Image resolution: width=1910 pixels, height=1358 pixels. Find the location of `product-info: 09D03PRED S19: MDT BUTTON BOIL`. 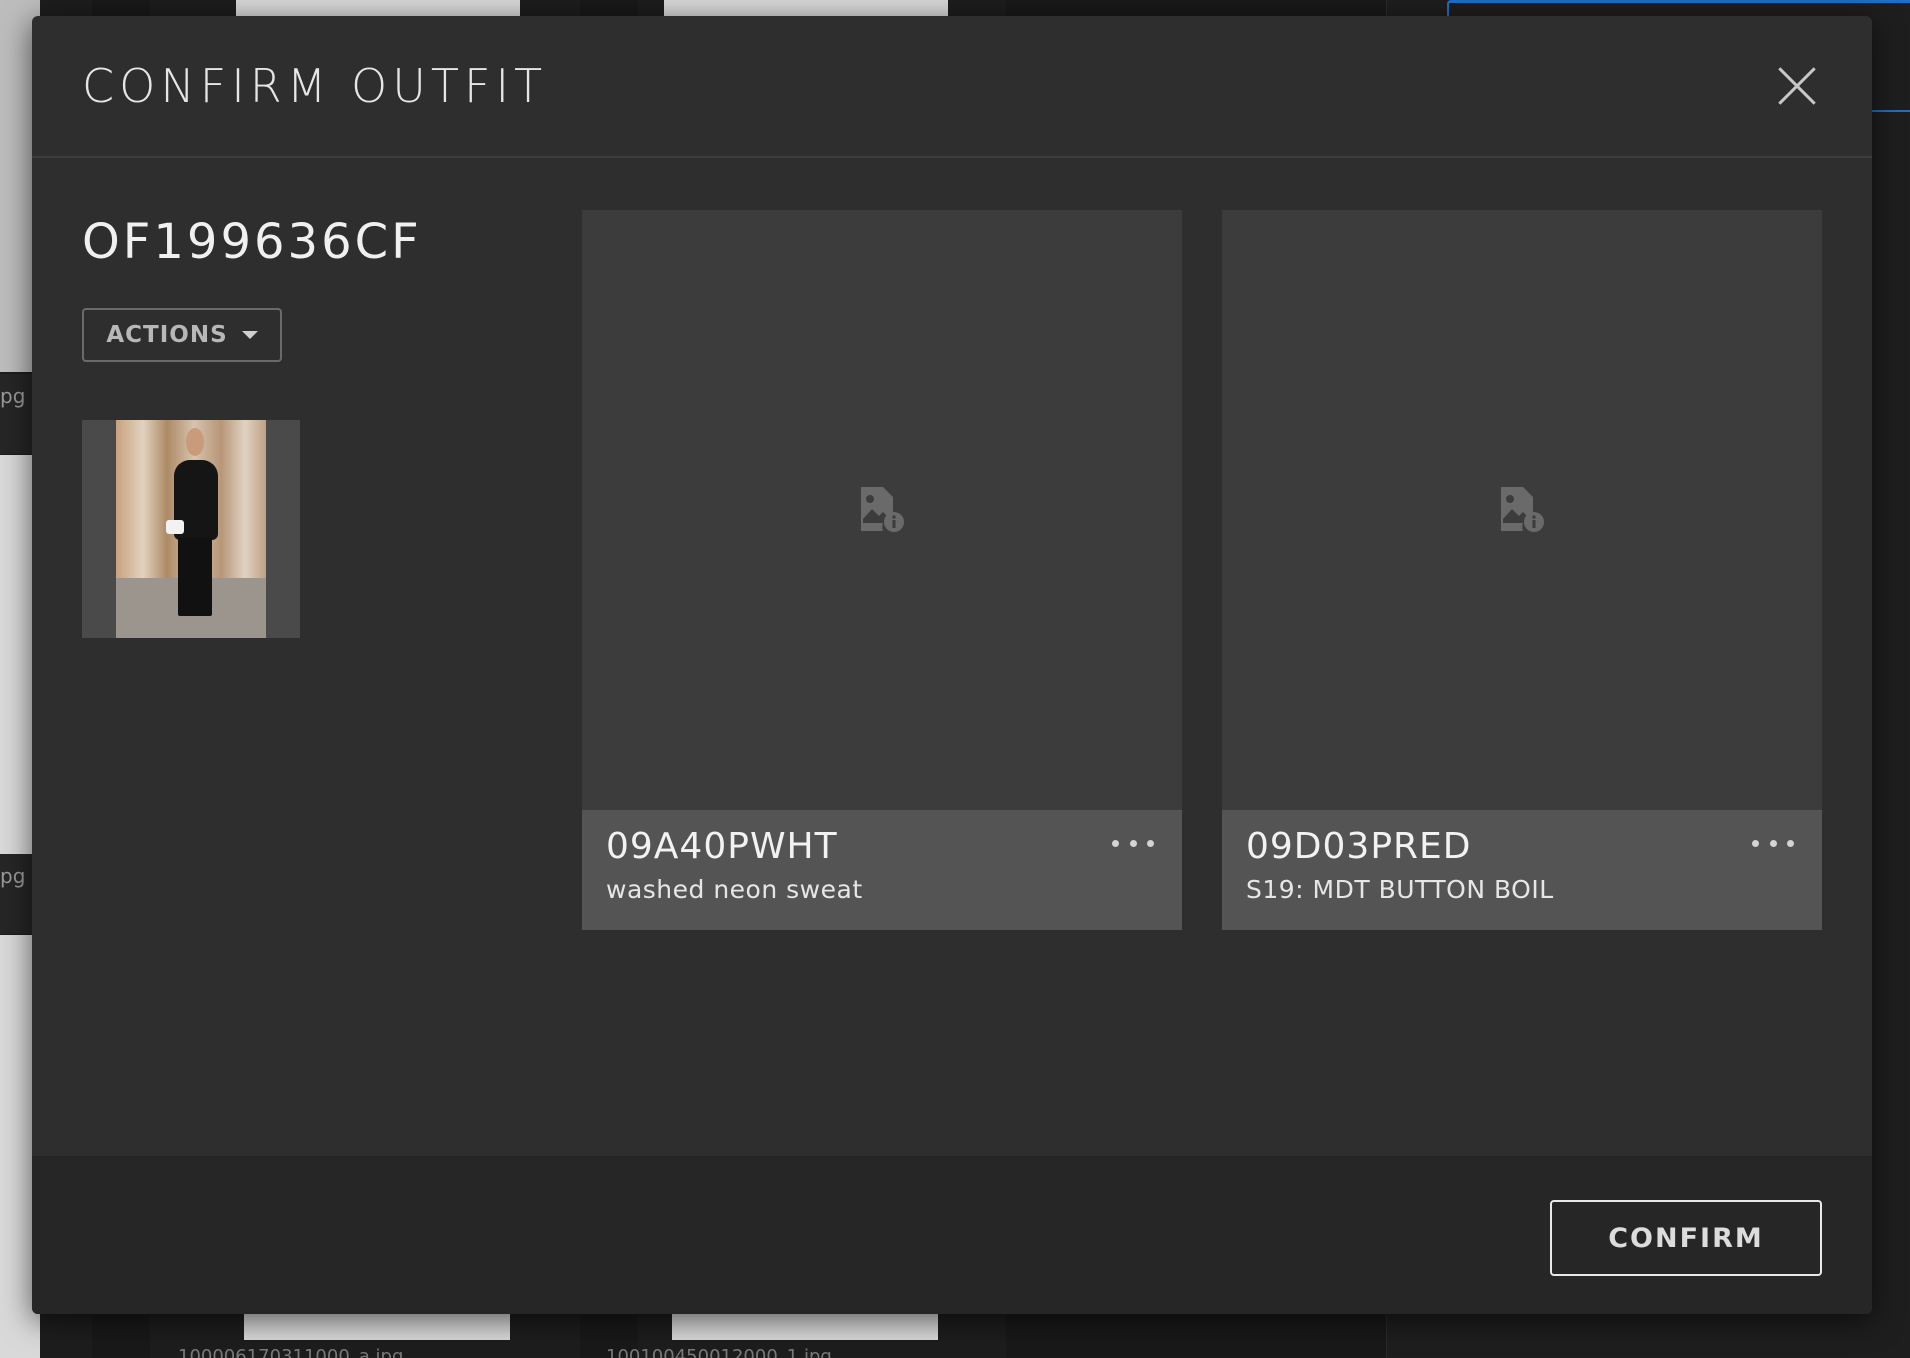

product-info: 09D03PRED S19: MDT BUTTON BOIL is located at coordinates (1522, 870).